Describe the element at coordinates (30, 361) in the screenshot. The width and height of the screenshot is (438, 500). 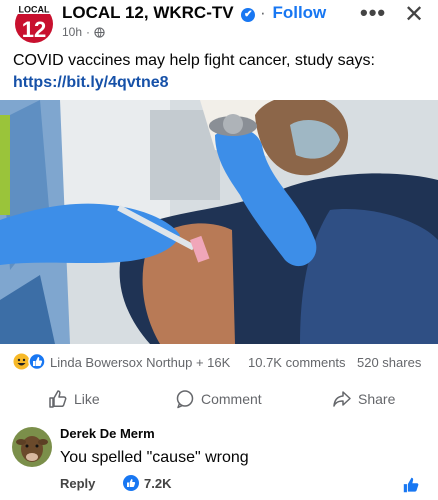
I see `reaction-icons` at that location.